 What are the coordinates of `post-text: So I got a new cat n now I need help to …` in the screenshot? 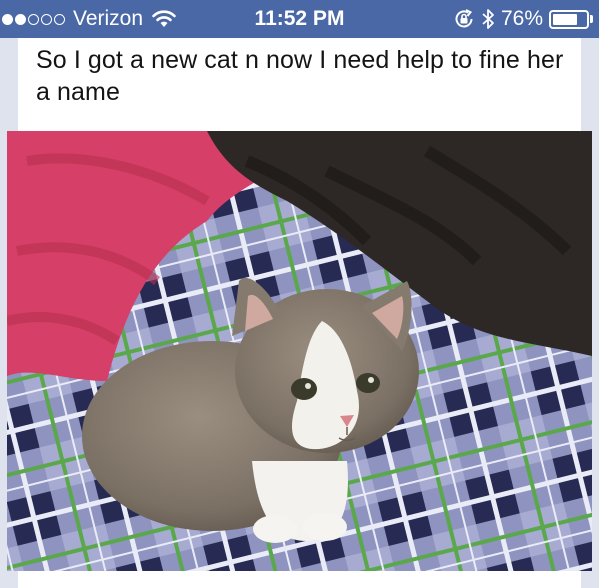 It's located at (300, 76).